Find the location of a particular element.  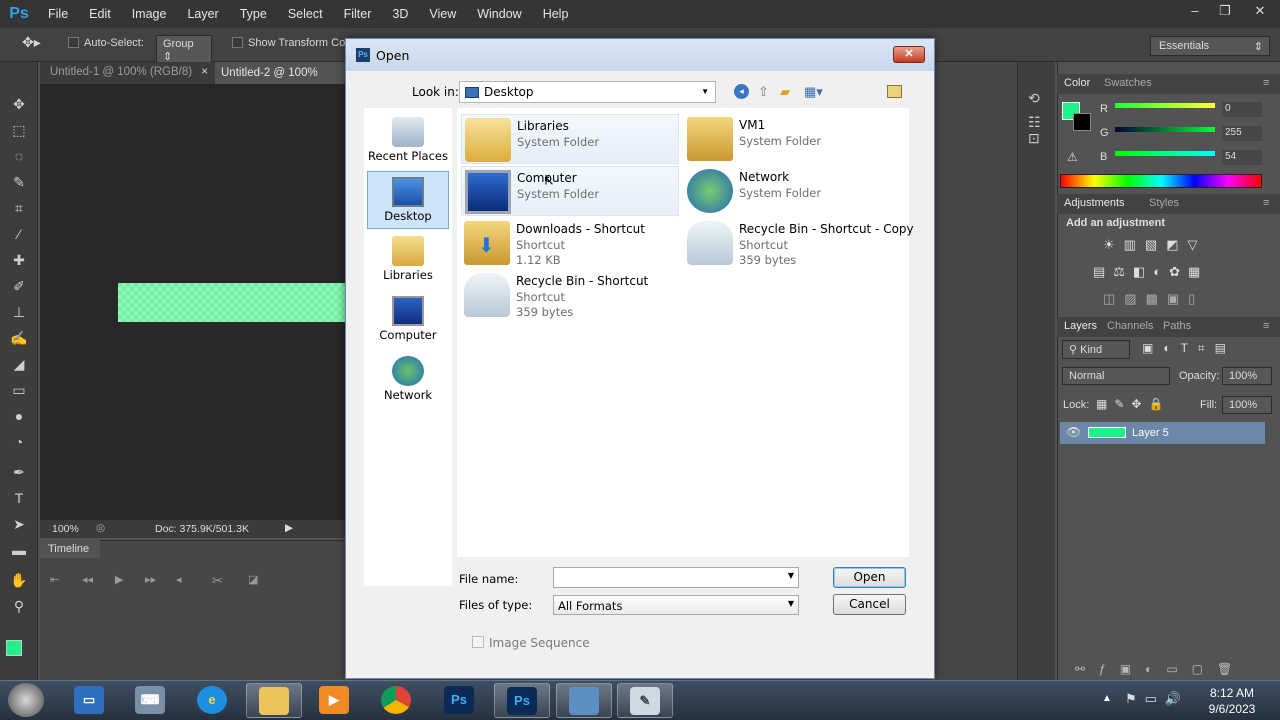

place-network: Network is located at coordinates (408, 380).